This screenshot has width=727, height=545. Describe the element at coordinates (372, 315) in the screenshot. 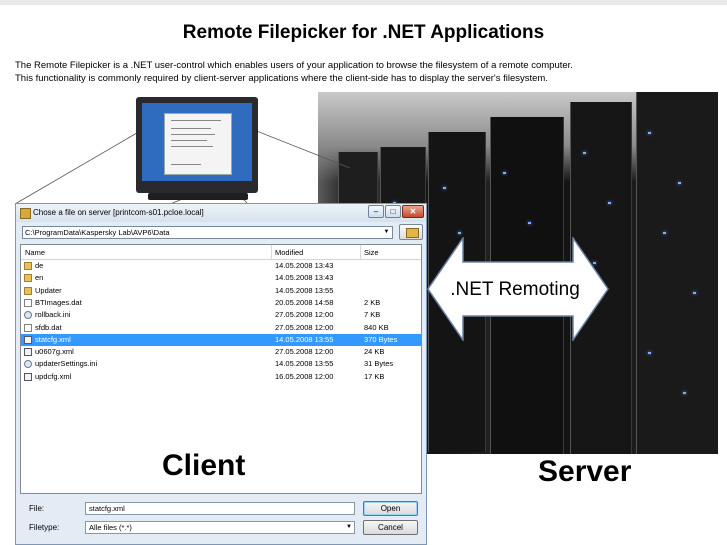

I see `file-size: 7 KB` at that location.